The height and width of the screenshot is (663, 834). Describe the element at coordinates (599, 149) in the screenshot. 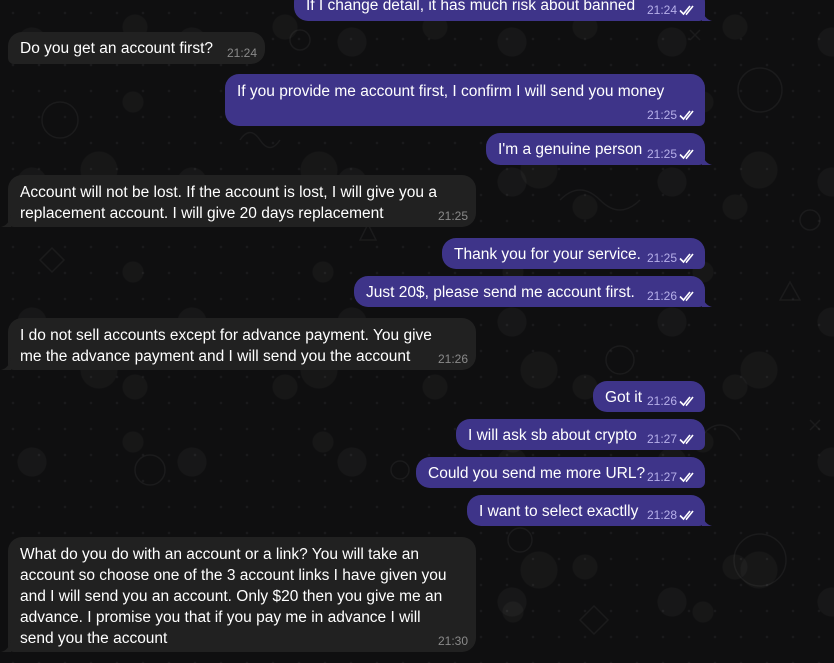

I see `outgoing-message: I'm a genuine person 21:25` at that location.